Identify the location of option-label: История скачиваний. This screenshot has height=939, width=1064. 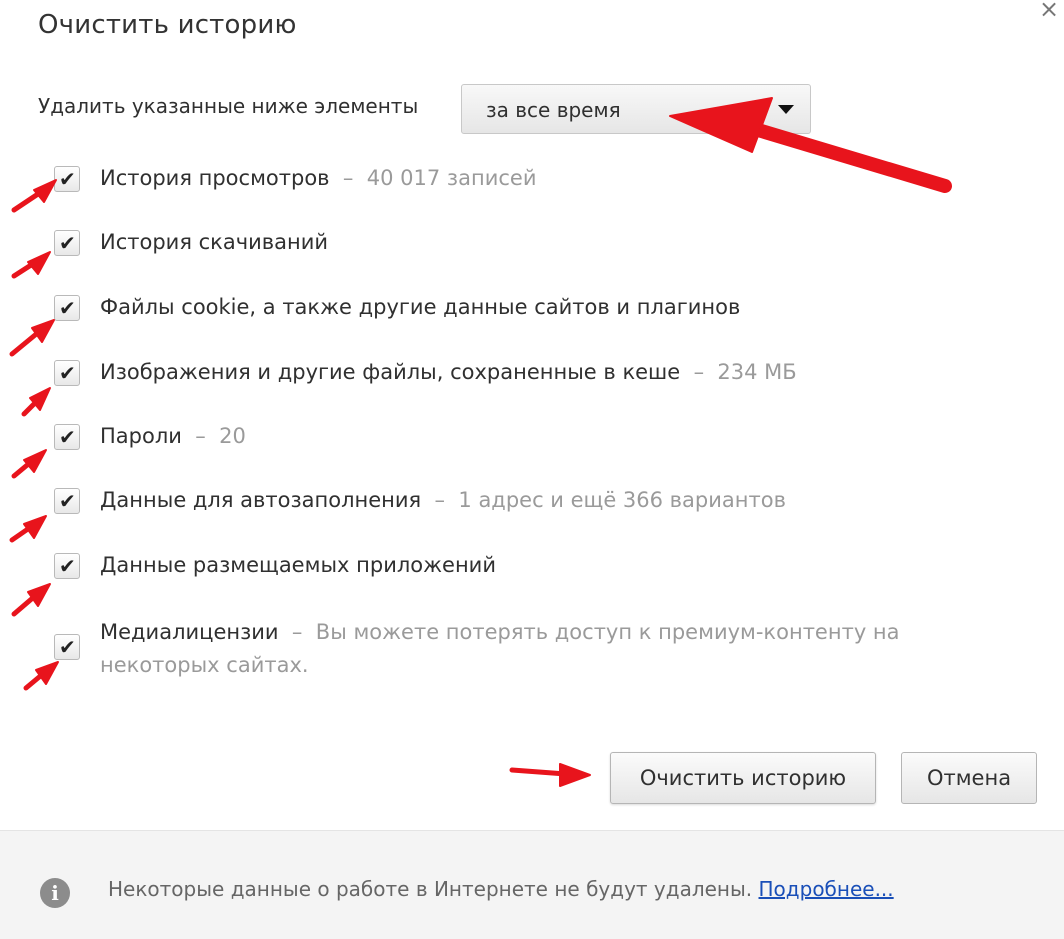
(214, 242).